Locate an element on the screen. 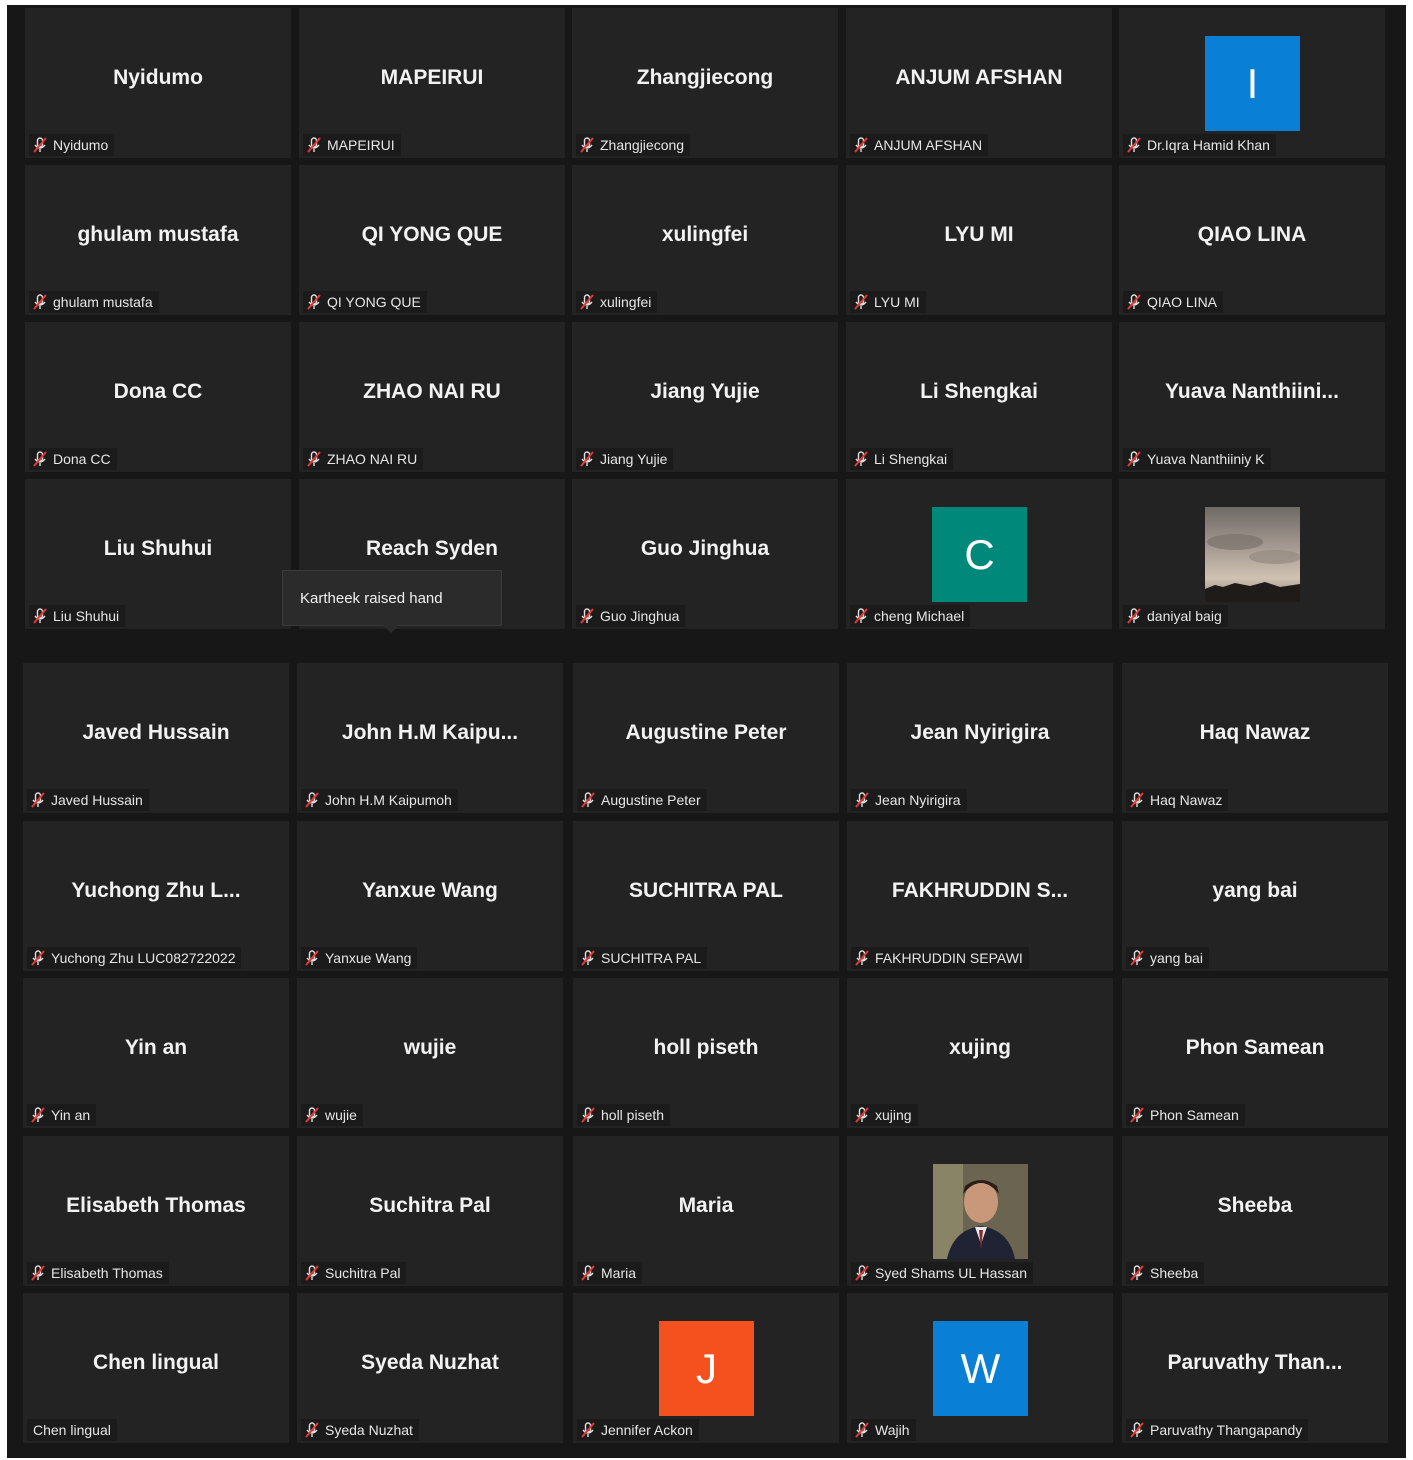 The height and width of the screenshot is (1460, 1413). participant-display-name: yang bai is located at coordinates (1255, 890).